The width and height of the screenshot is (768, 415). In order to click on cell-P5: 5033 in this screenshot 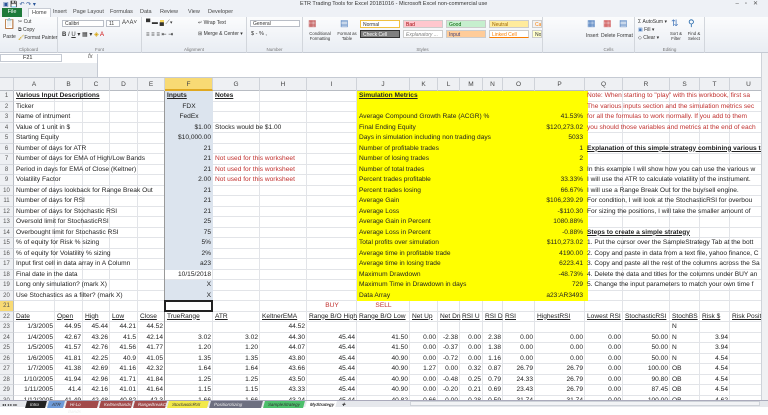, I will do `click(560, 138)`.